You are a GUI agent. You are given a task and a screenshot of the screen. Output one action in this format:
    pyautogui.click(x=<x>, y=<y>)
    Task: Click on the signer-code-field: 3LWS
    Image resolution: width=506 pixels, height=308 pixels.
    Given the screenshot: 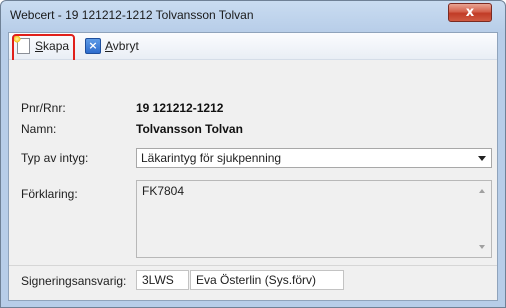 What is the action you would take?
    pyautogui.click(x=162, y=280)
    